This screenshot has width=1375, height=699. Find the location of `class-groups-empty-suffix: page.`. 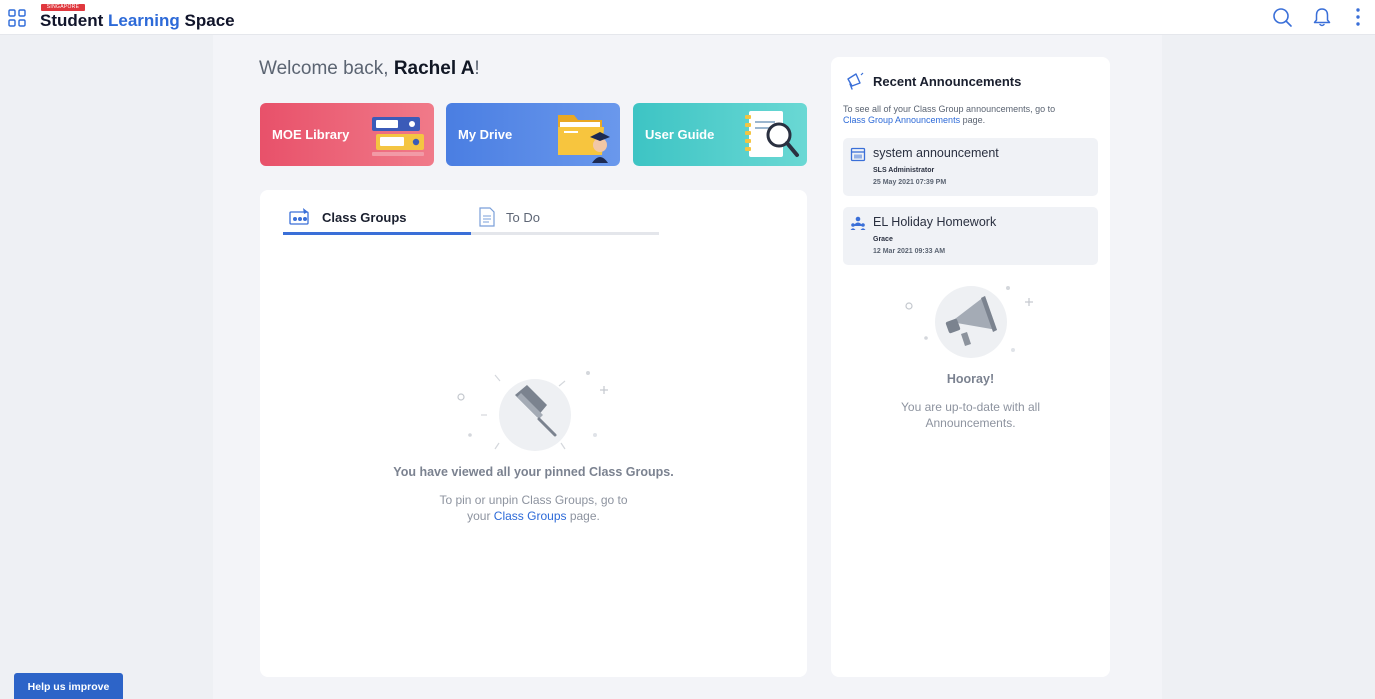

class-groups-empty-suffix: page. is located at coordinates (583, 516).